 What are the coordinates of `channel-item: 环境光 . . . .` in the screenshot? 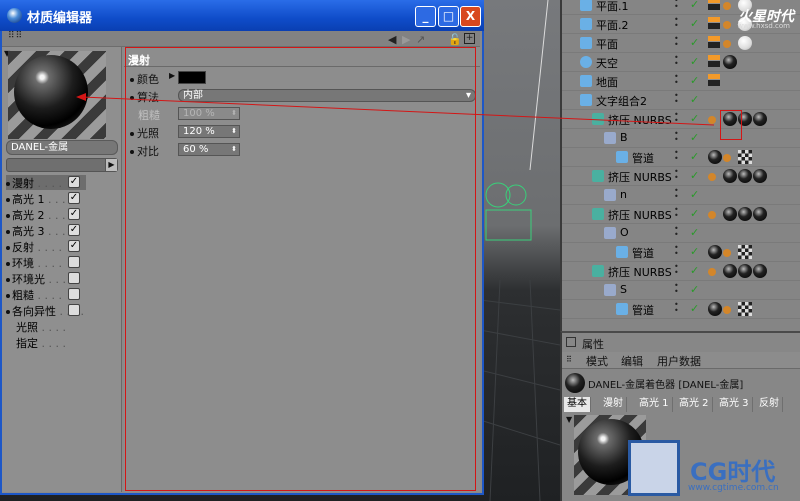 It's located at (46, 278).